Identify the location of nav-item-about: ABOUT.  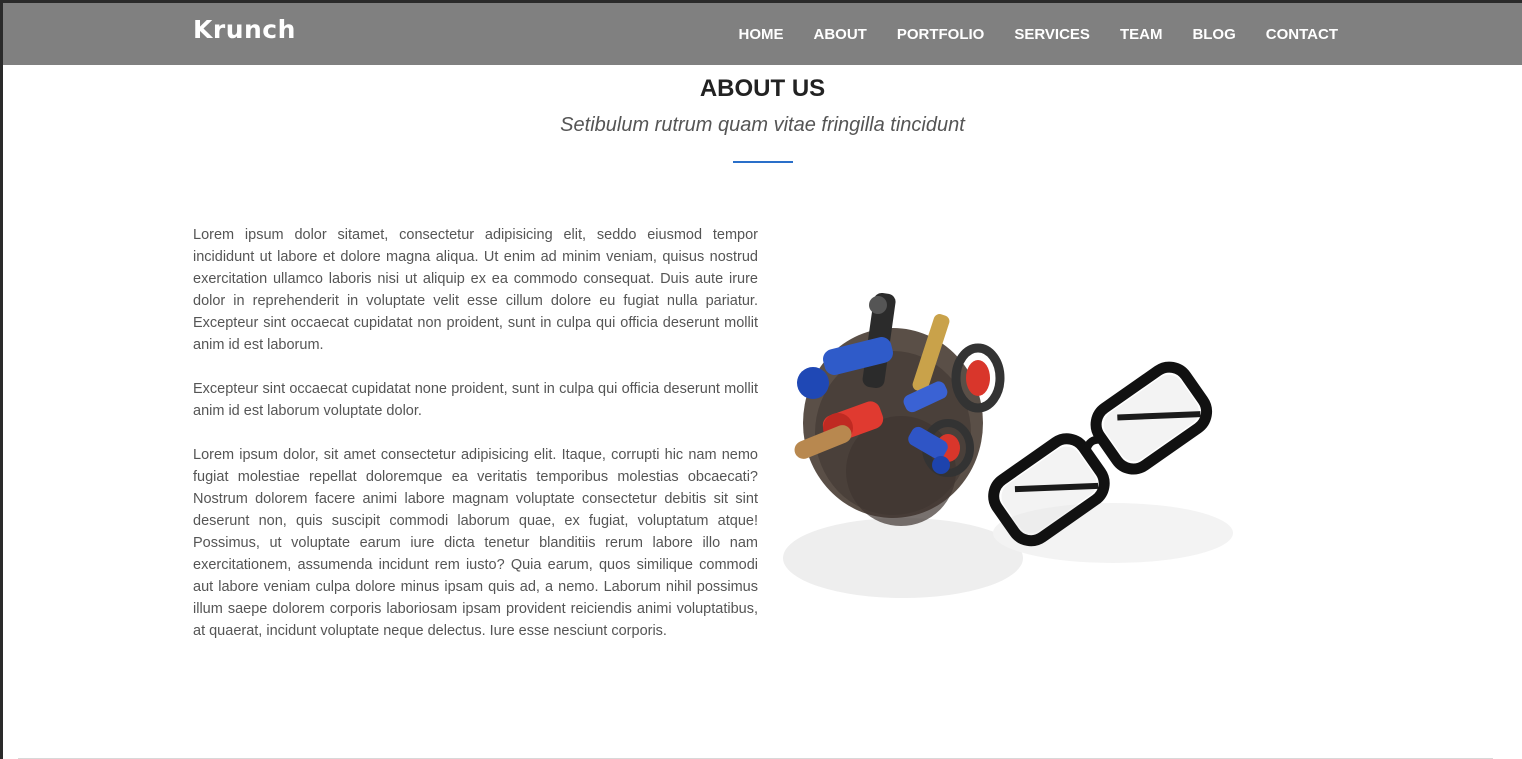
(840, 34).